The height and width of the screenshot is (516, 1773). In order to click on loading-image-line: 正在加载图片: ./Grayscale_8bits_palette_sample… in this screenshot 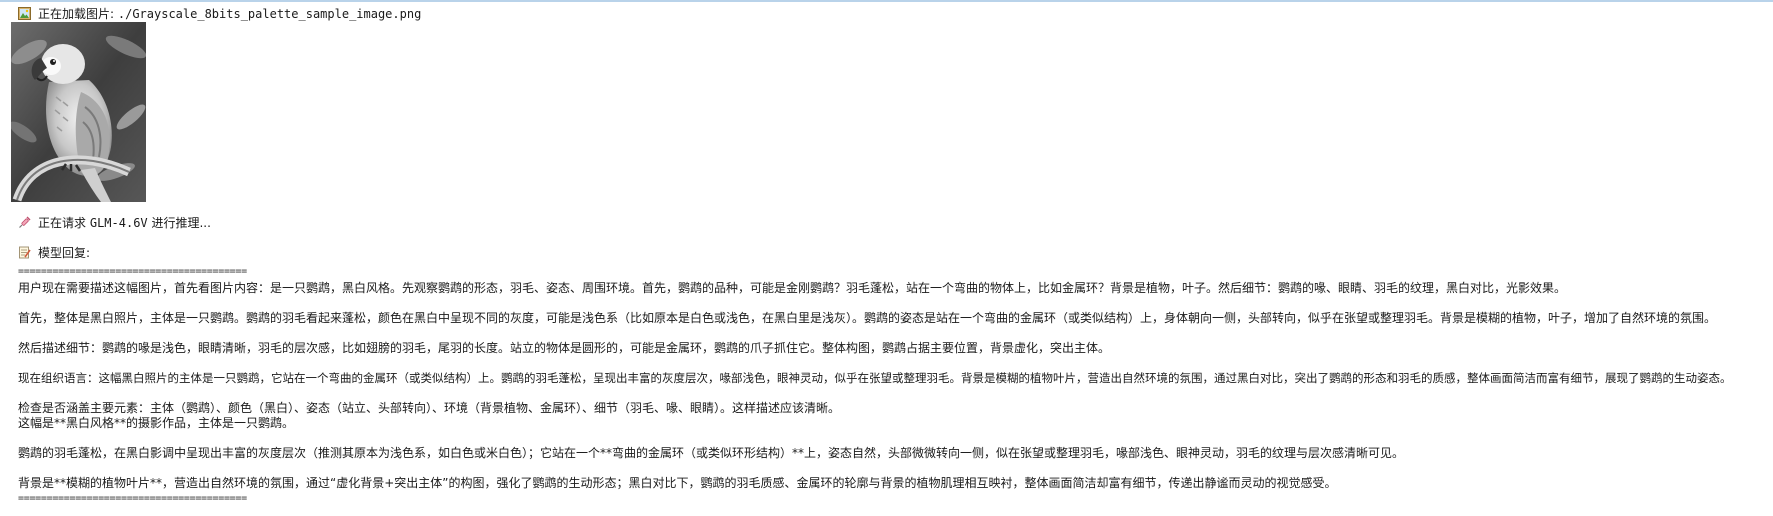, I will do `click(219, 14)`.